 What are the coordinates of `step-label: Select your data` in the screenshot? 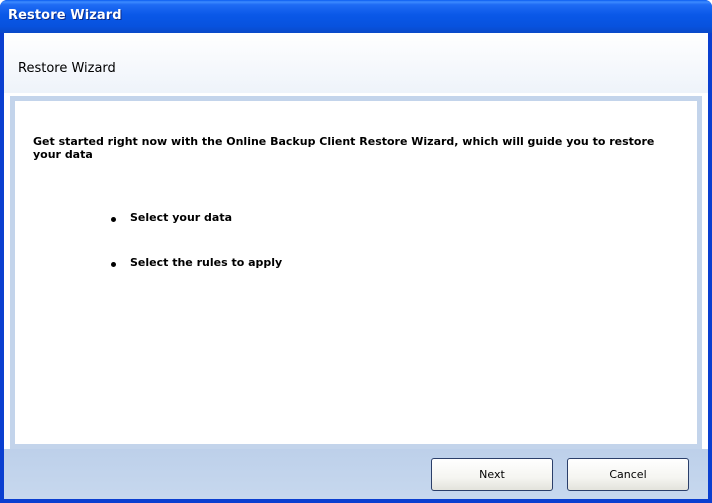 It's located at (181, 217).